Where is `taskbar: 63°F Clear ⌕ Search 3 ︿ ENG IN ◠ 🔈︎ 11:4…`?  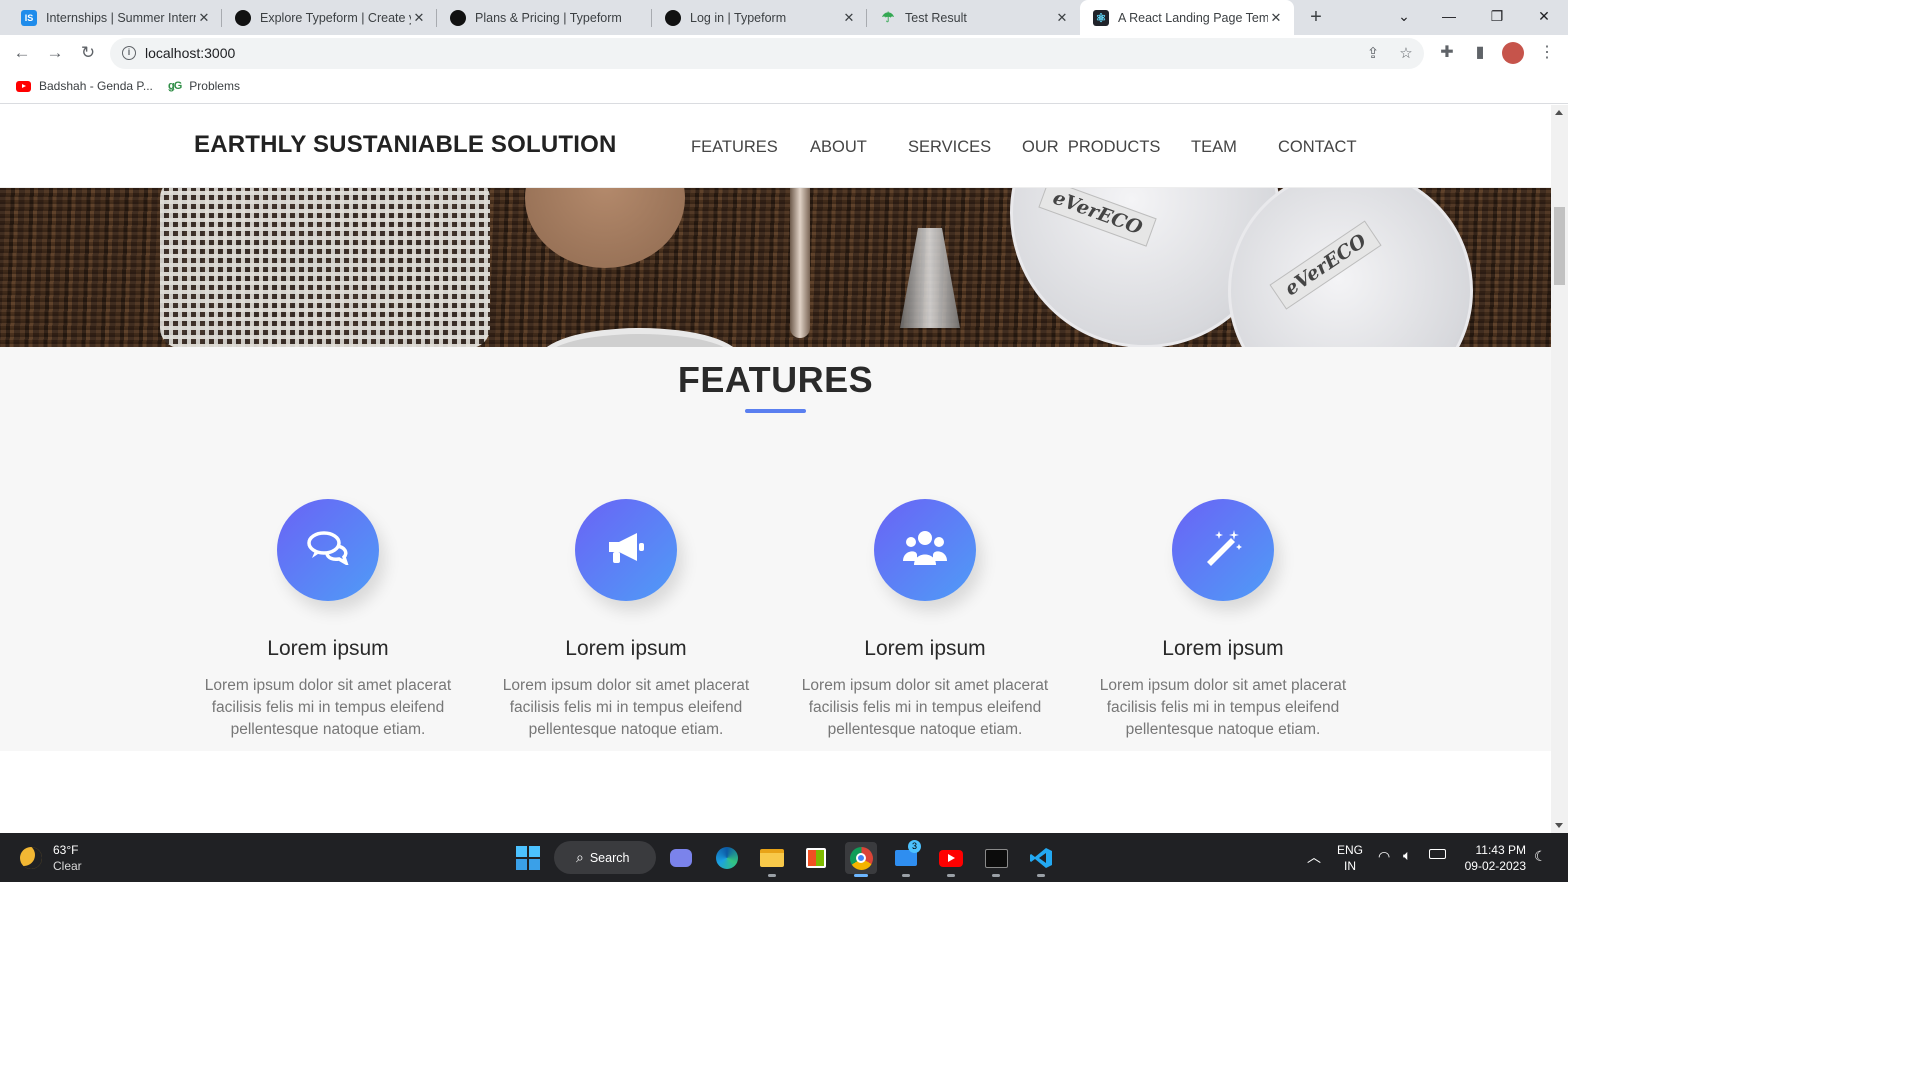 taskbar: 63°F Clear ⌕ Search 3 ︿ ENG IN ◠ 🔈︎ 11:4… is located at coordinates (784, 857).